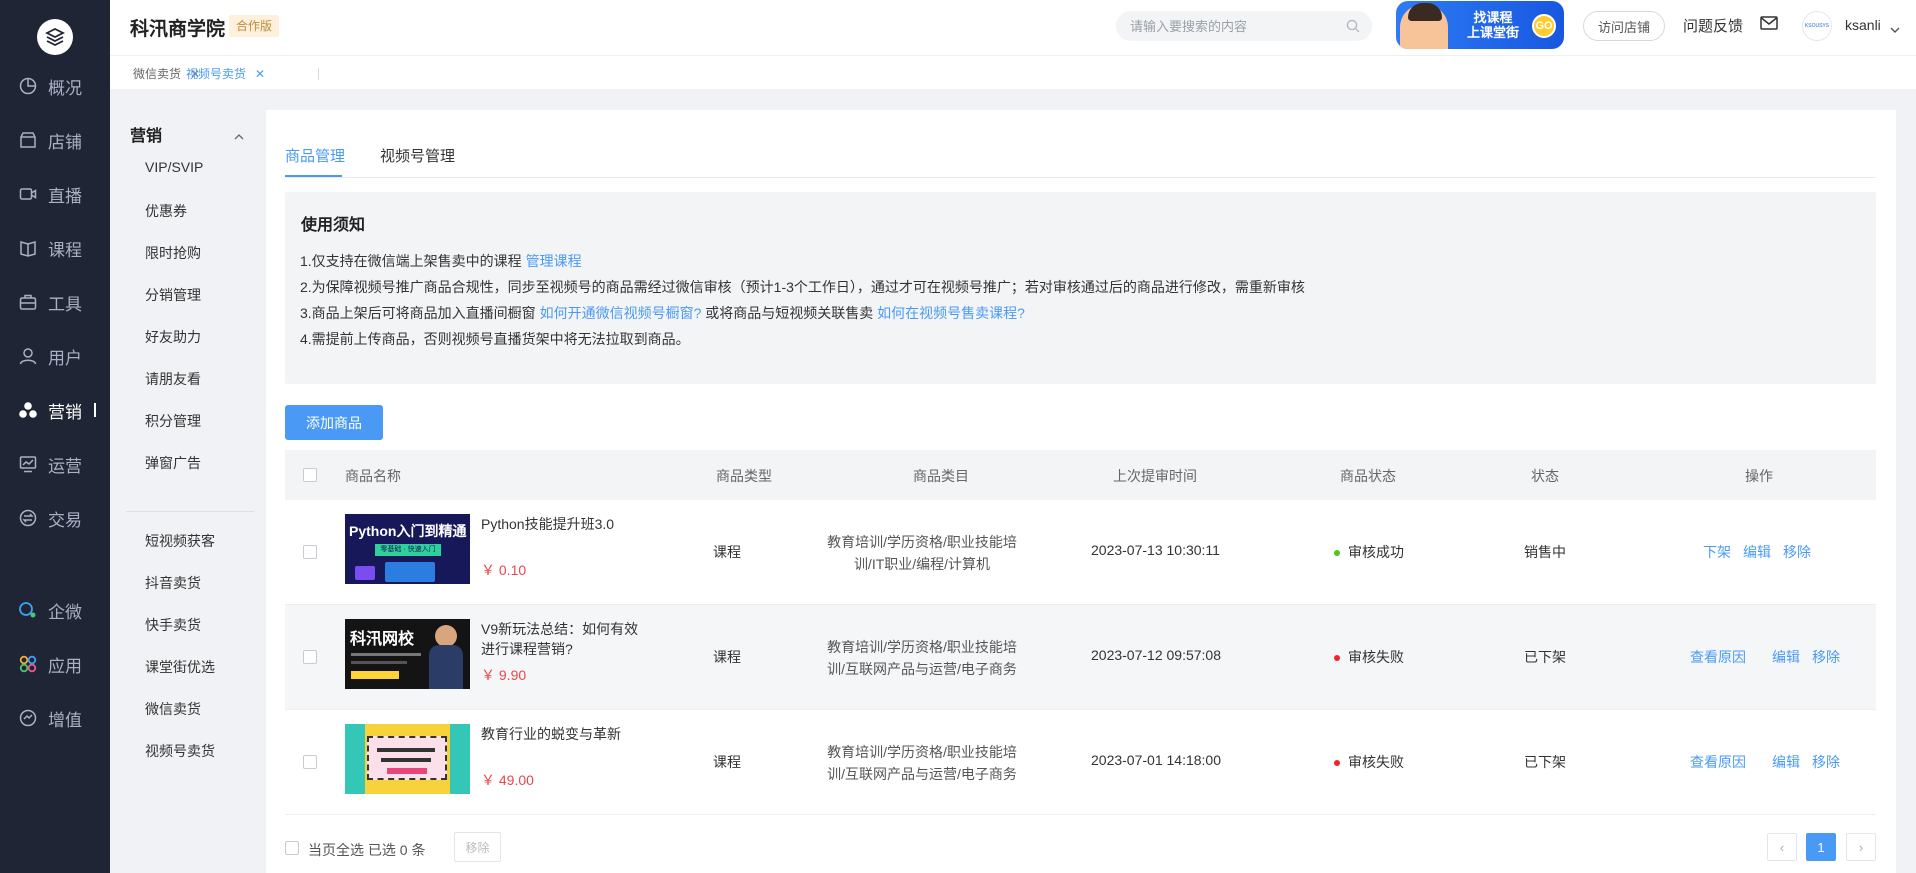 This screenshot has width=1916, height=873. What do you see at coordinates (180, 751) in the screenshot?
I see `submenu-item: 视频号卖货` at bounding box center [180, 751].